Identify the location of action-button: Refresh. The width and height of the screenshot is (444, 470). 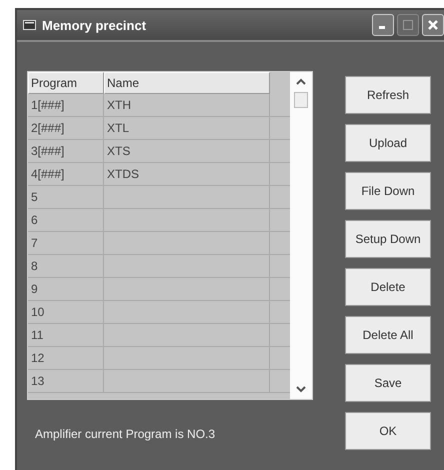
(388, 95).